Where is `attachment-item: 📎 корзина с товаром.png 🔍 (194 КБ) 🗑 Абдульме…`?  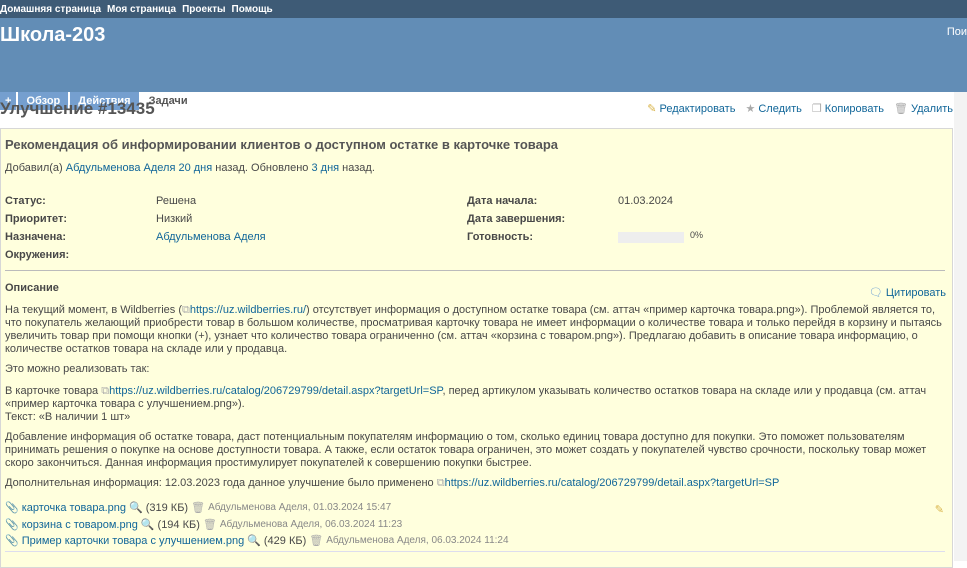
attachment-item: 📎 корзина с товаром.png 🔍 (194 КБ) 🗑 Абдульме… is located at coordinates (204, 525).